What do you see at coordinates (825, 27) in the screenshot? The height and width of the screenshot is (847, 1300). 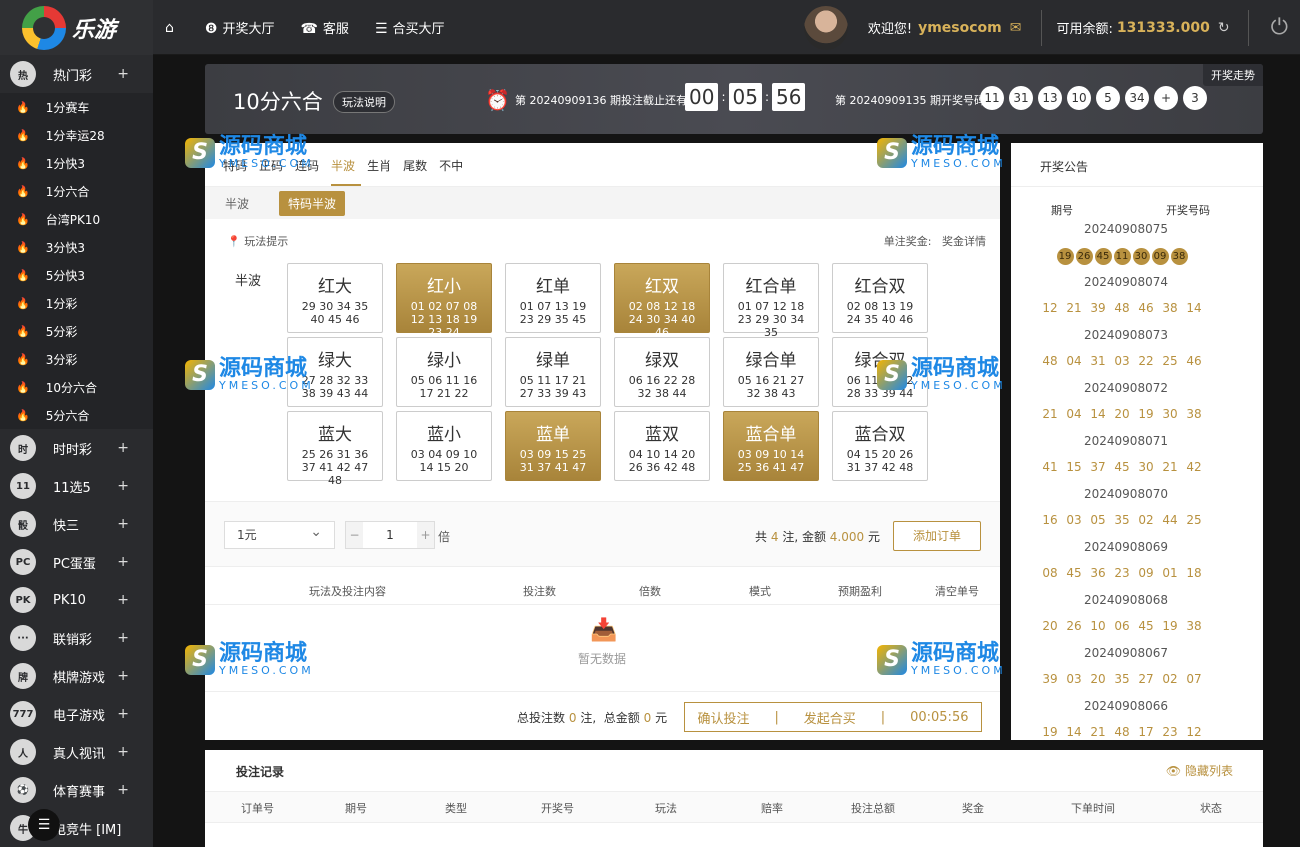 I see `avatar` at bounding box center [825, 27].